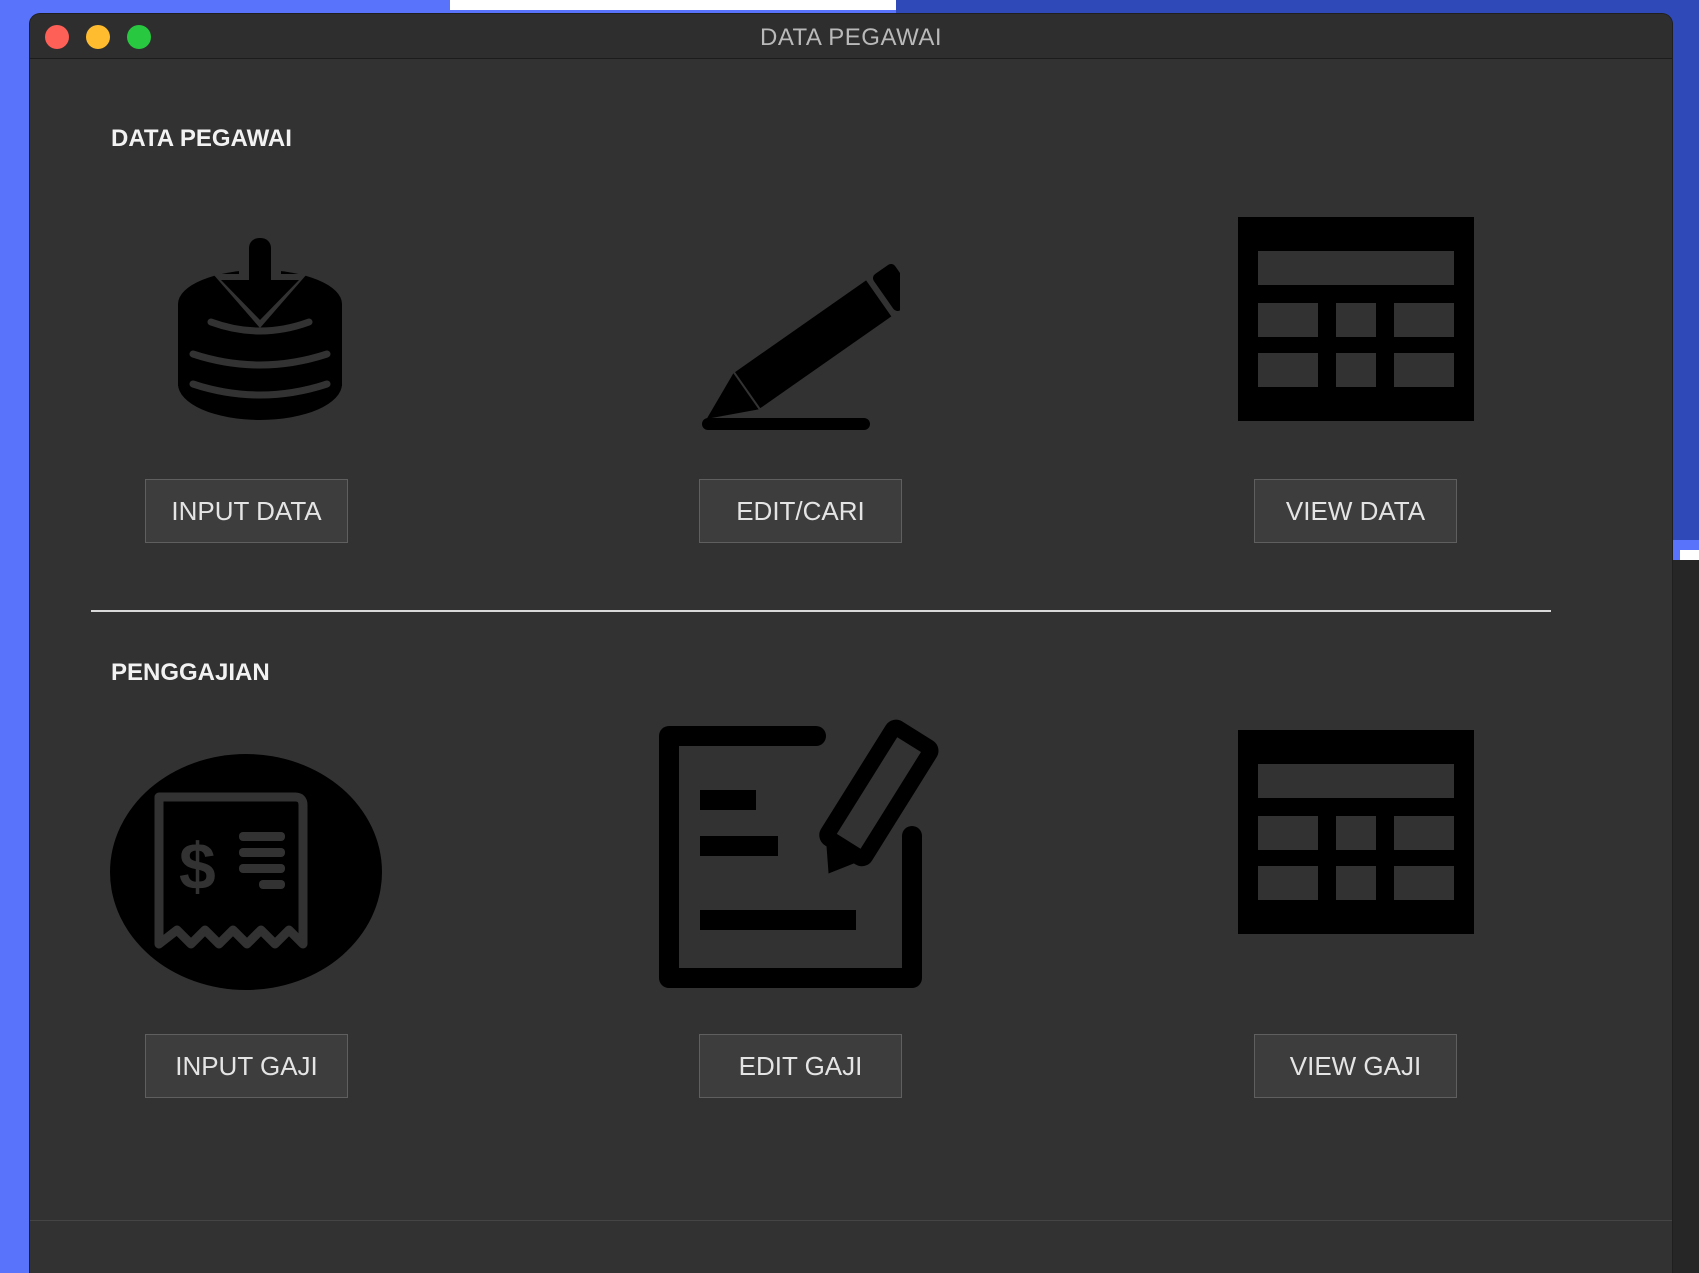 The width and height of the screenshot is (1699, 1273). I want to click on section-title-penggajian: PENGGAJIAN, so click(190, 672).